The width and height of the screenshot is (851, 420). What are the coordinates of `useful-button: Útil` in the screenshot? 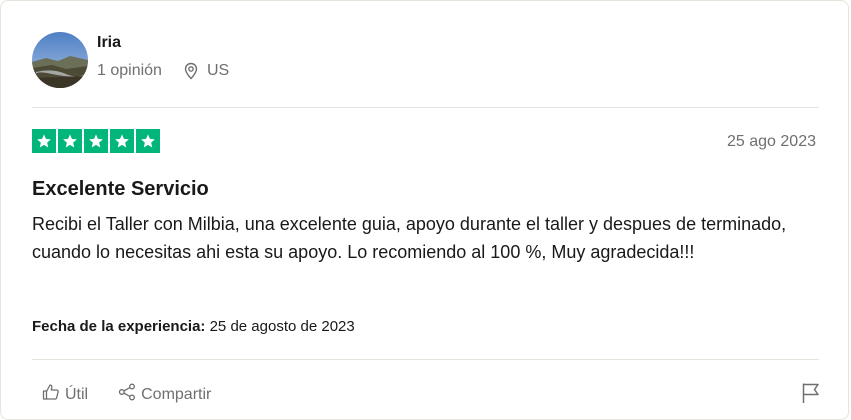 It's located at (64, 395).